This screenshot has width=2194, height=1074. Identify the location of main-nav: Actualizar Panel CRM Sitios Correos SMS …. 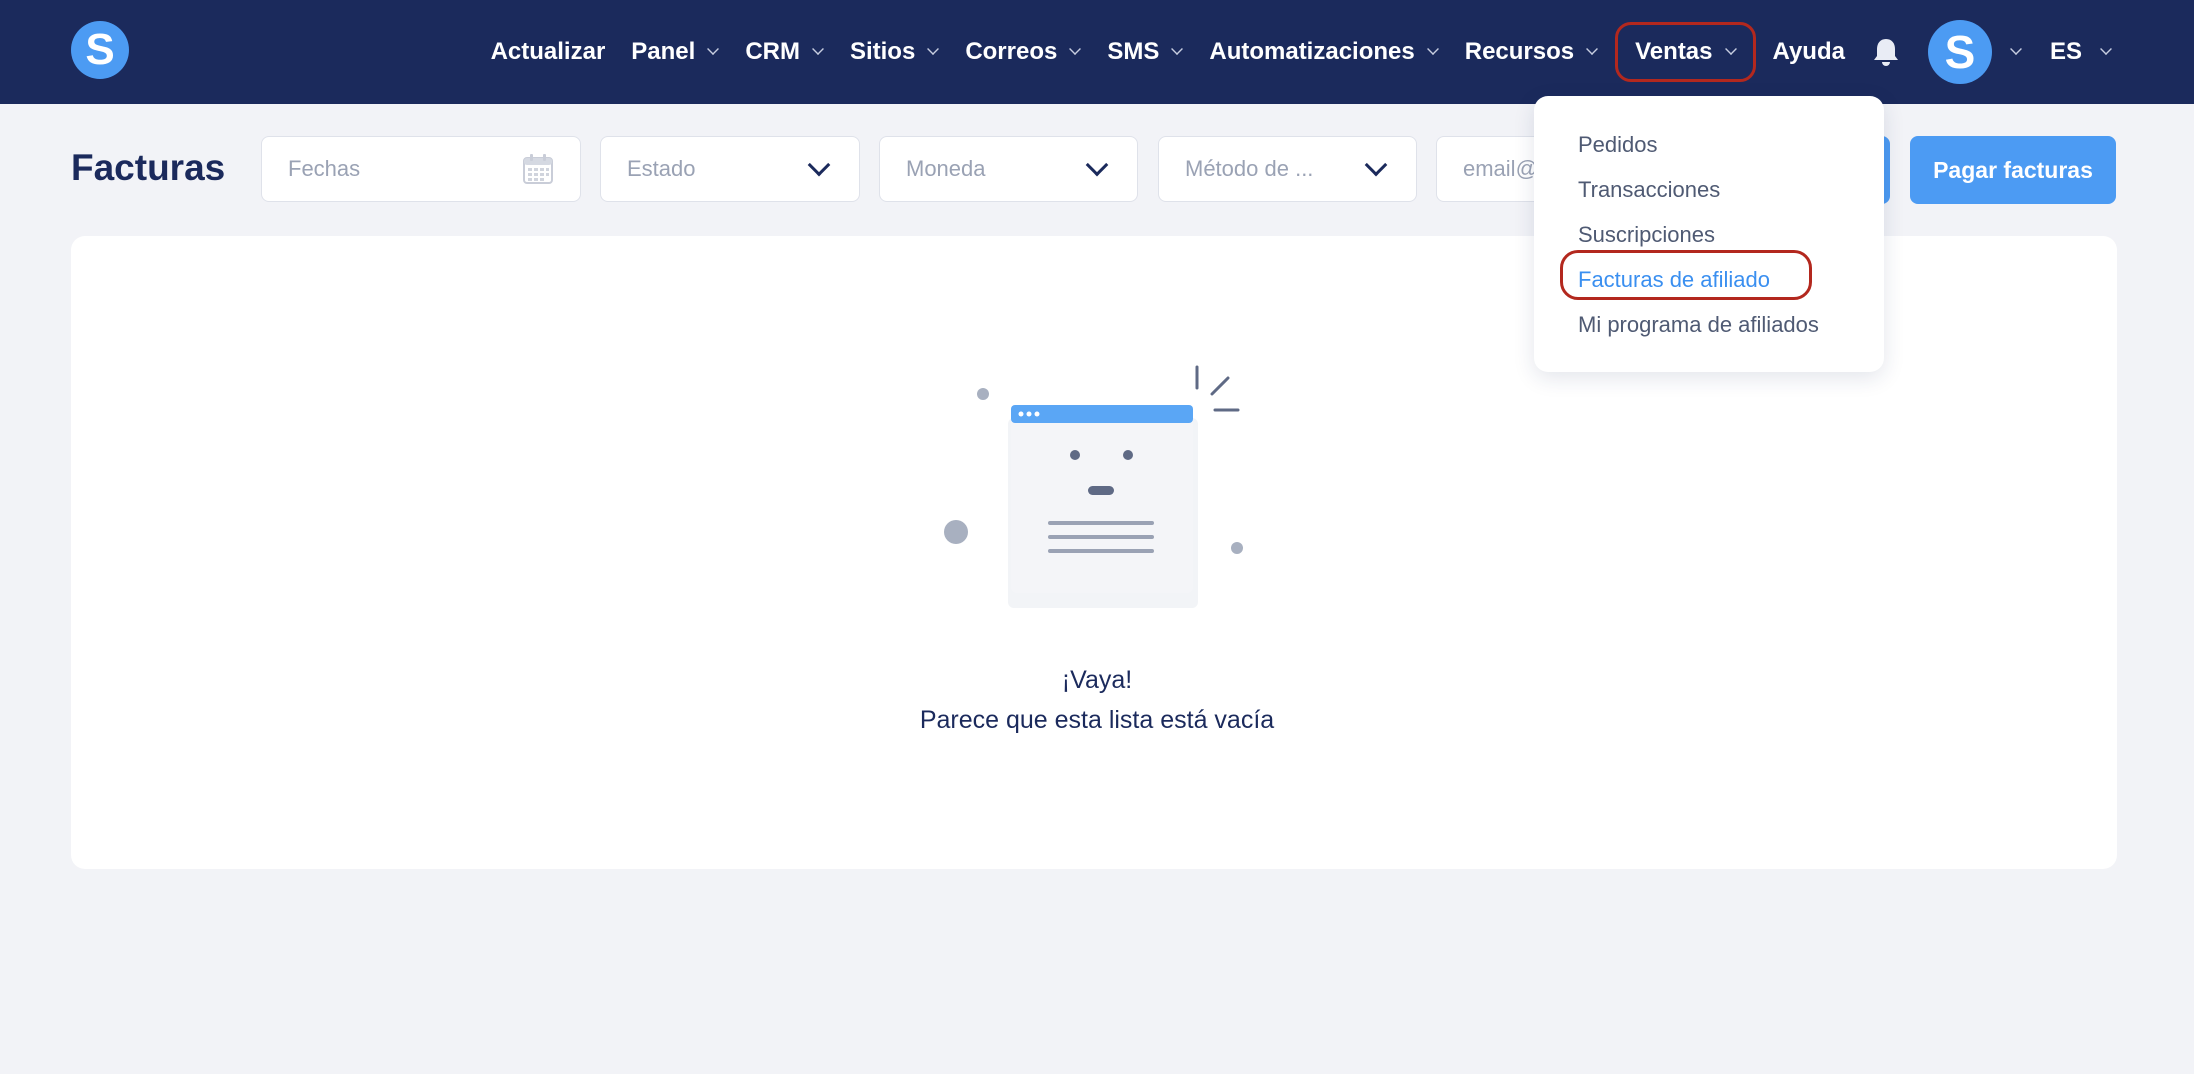
(1336, 52).